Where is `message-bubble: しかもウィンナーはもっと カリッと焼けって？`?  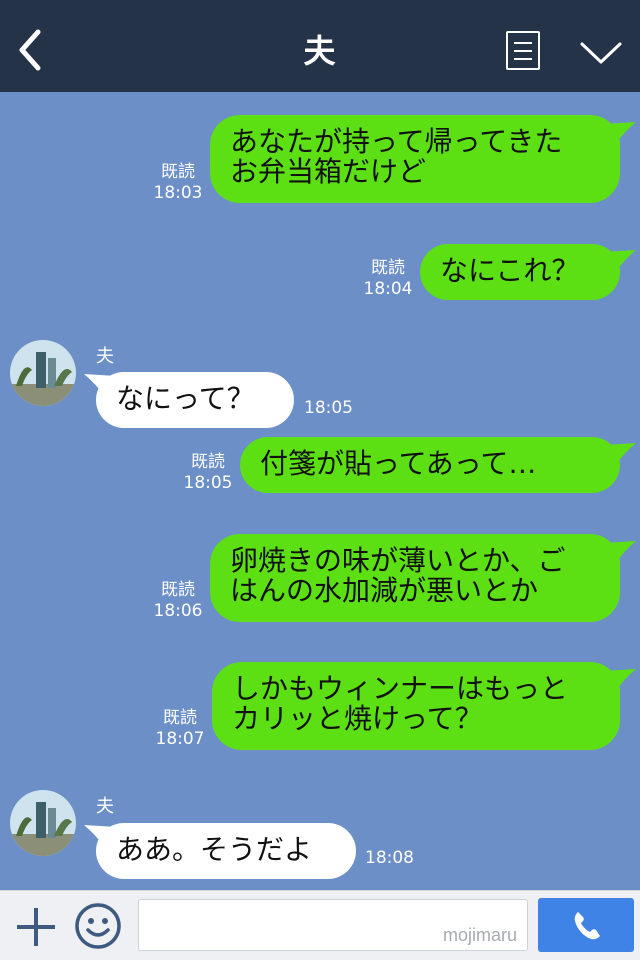
message-bubble: しかもウィンナーはもっと カリッと焼けって？ is located at coordinates (416, 706).